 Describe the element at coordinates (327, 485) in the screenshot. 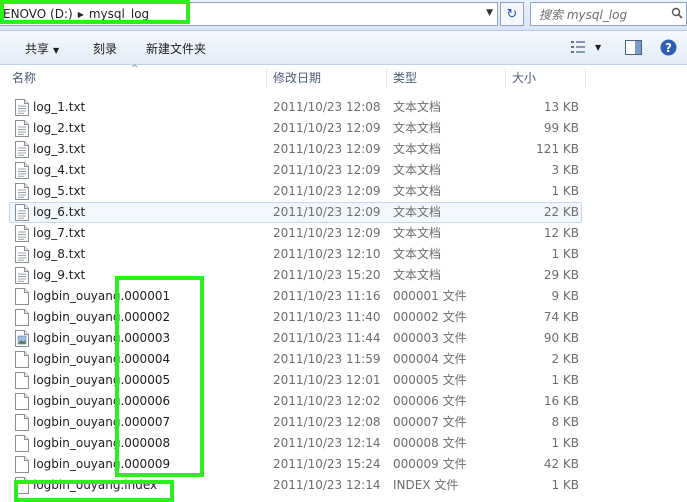

I see `file-date: 2011/10/23 12:14` at that location.